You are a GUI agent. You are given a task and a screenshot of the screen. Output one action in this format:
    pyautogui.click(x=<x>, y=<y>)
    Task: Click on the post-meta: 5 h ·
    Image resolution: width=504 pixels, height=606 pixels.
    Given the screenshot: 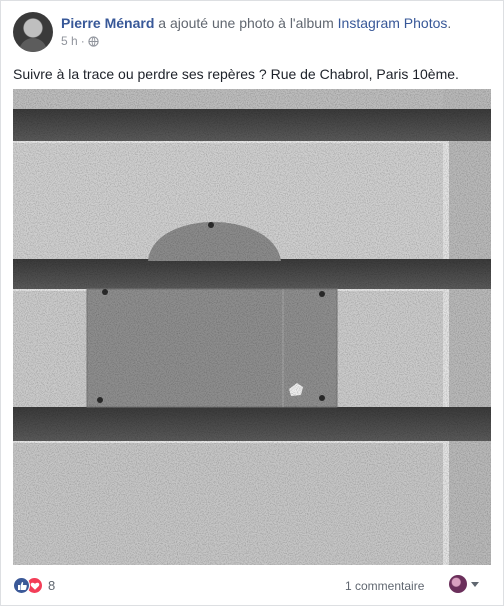 What is the action you would take?
    pyautogui.click(x=80, y=41)
    